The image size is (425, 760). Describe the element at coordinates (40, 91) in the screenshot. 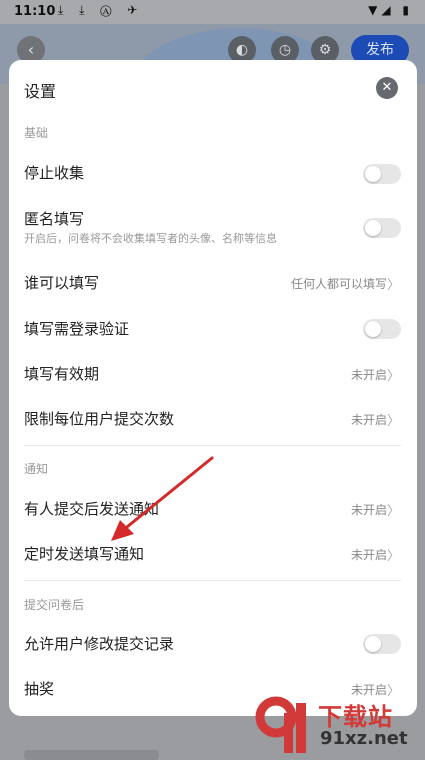

I see `panel-title: 设置` at that location.